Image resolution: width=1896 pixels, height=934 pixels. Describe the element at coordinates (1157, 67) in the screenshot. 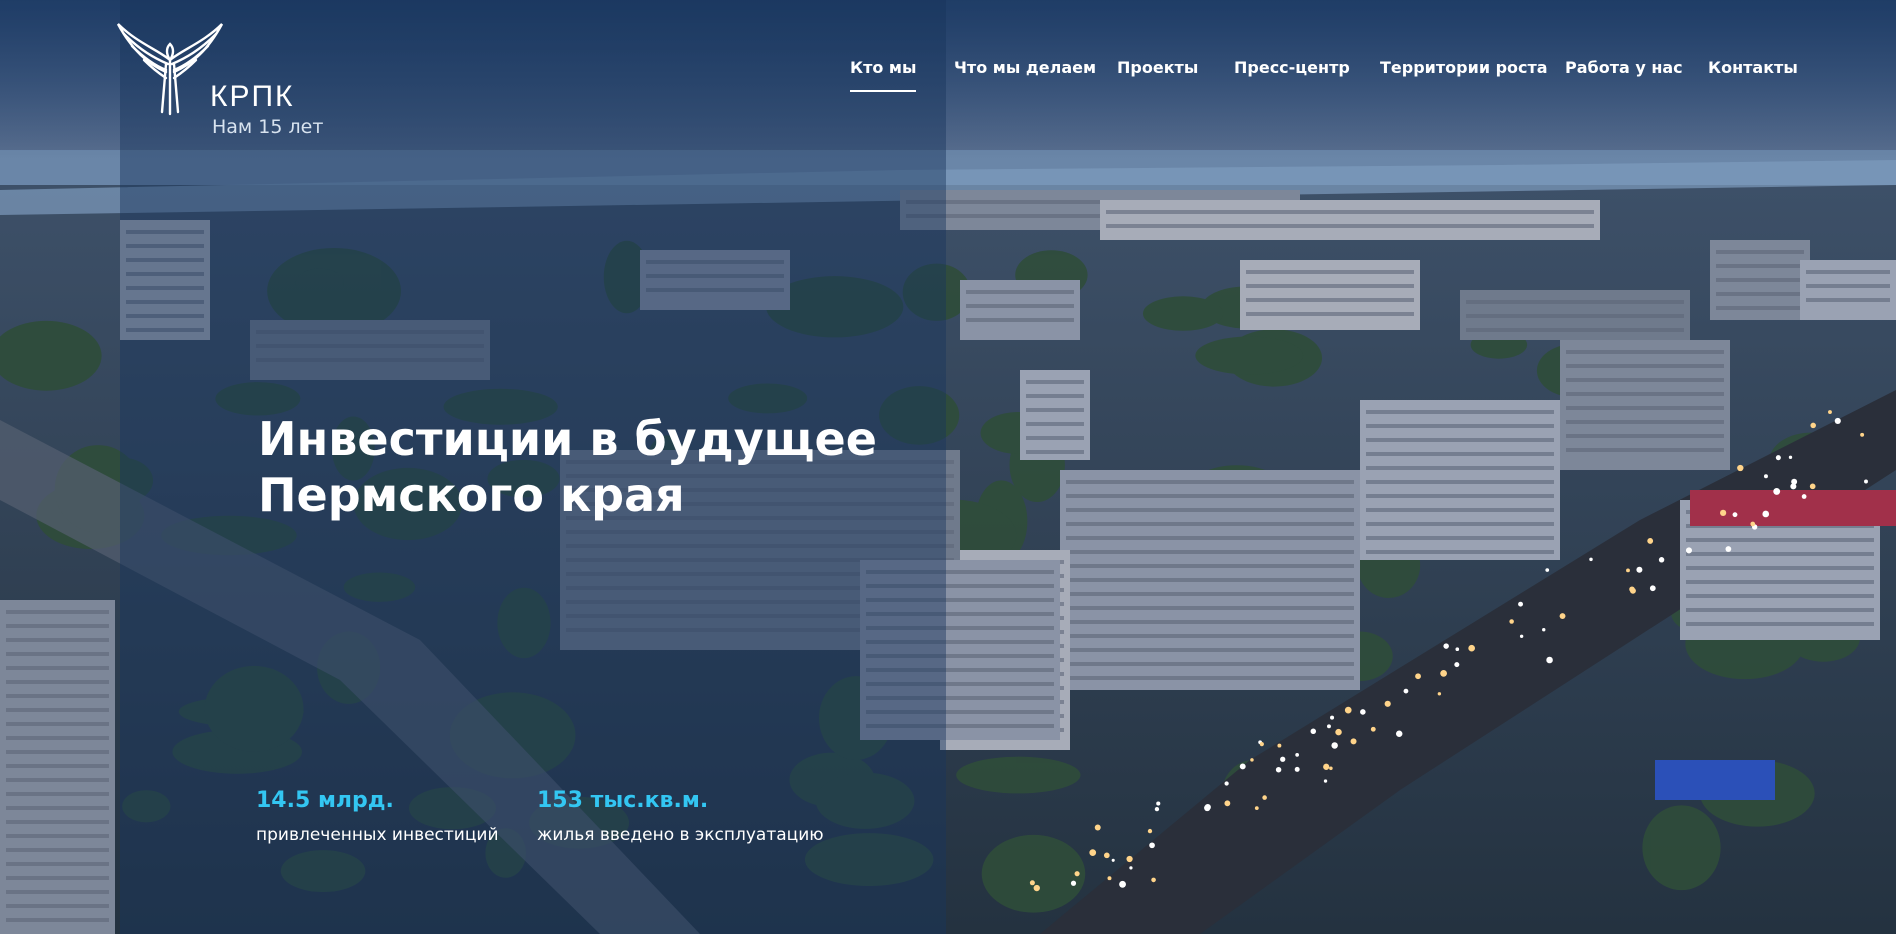

I see `nav-item-projects: Проекты` at that location.